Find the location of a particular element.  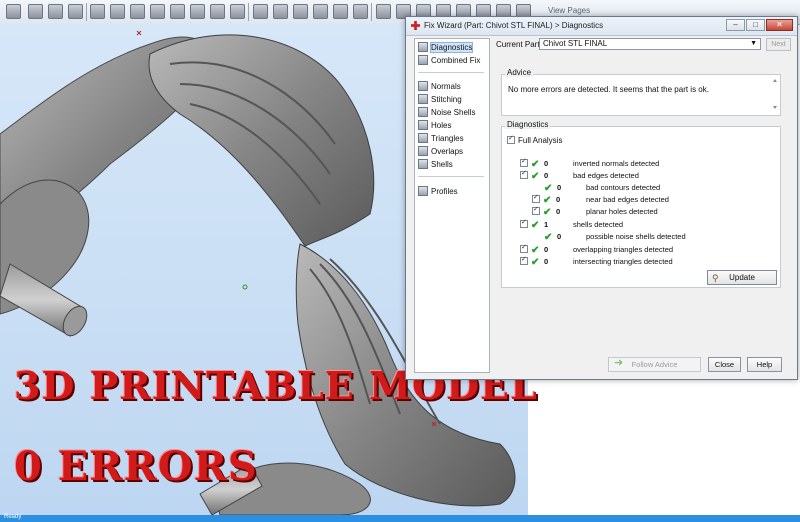

nav-item-normals: Normals is located at coordinates (439, 87).